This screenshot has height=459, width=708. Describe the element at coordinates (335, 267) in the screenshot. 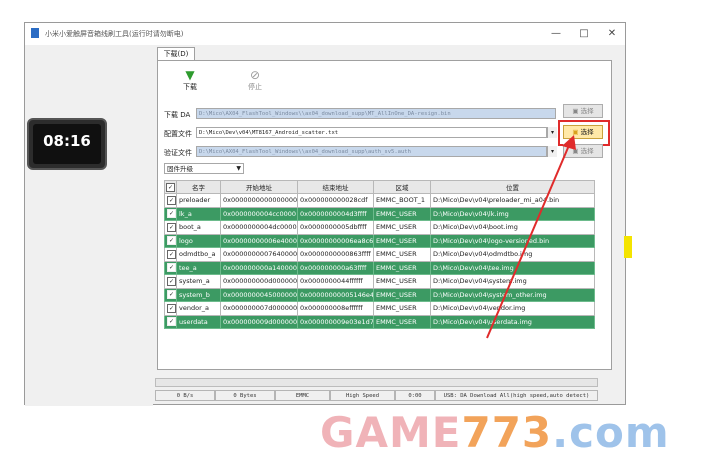

I see `row-end: 0x000000000a63ffff` at that location.